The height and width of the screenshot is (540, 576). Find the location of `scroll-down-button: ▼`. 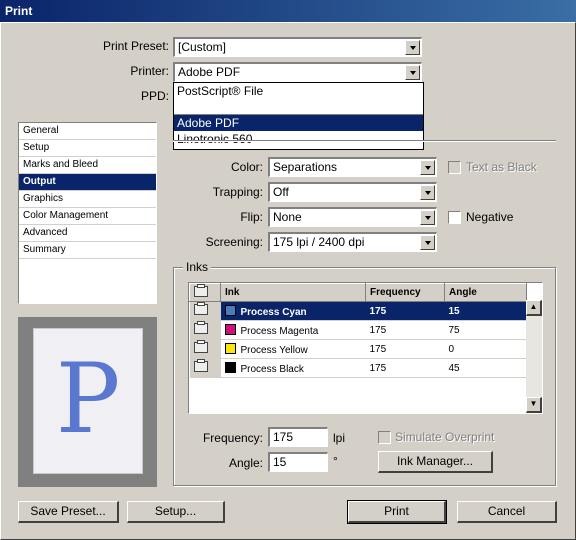

scroll-down-button: ▼ is located at coordinates (534, 405).